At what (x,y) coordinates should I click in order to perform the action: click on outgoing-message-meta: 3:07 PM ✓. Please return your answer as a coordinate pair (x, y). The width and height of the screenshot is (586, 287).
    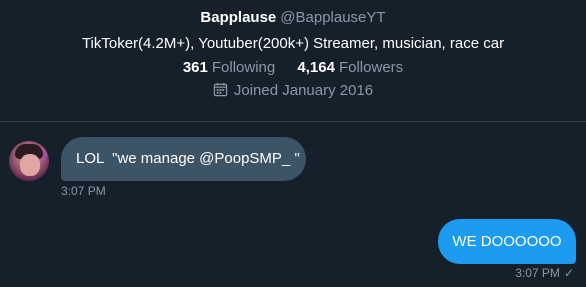
    Looking at the image, I should click on (544, 273).